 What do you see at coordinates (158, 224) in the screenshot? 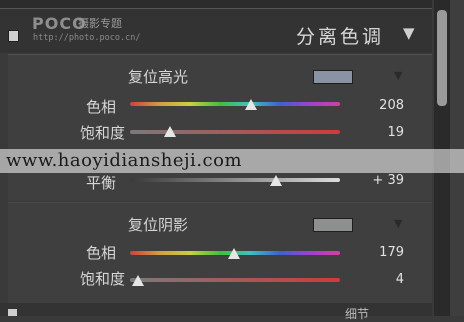
I see `reset-shadows-button: 复位阴影` at bounding box center [158, 224].